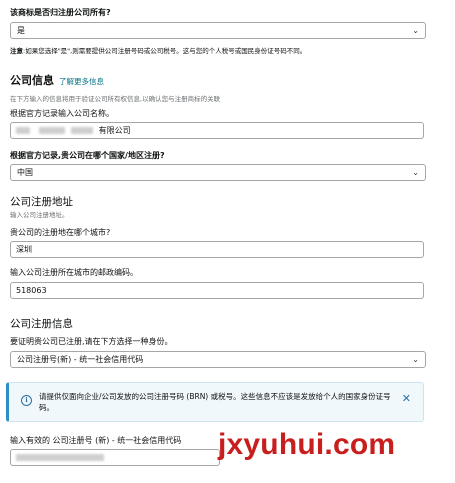 Image resolution: width=455 pixels, height=483 pixels. I want to click on company-info-description: 在下方输入的信息将用于验证公司所有权信息,以确认您与注册商标的关联, so click(115, 99).